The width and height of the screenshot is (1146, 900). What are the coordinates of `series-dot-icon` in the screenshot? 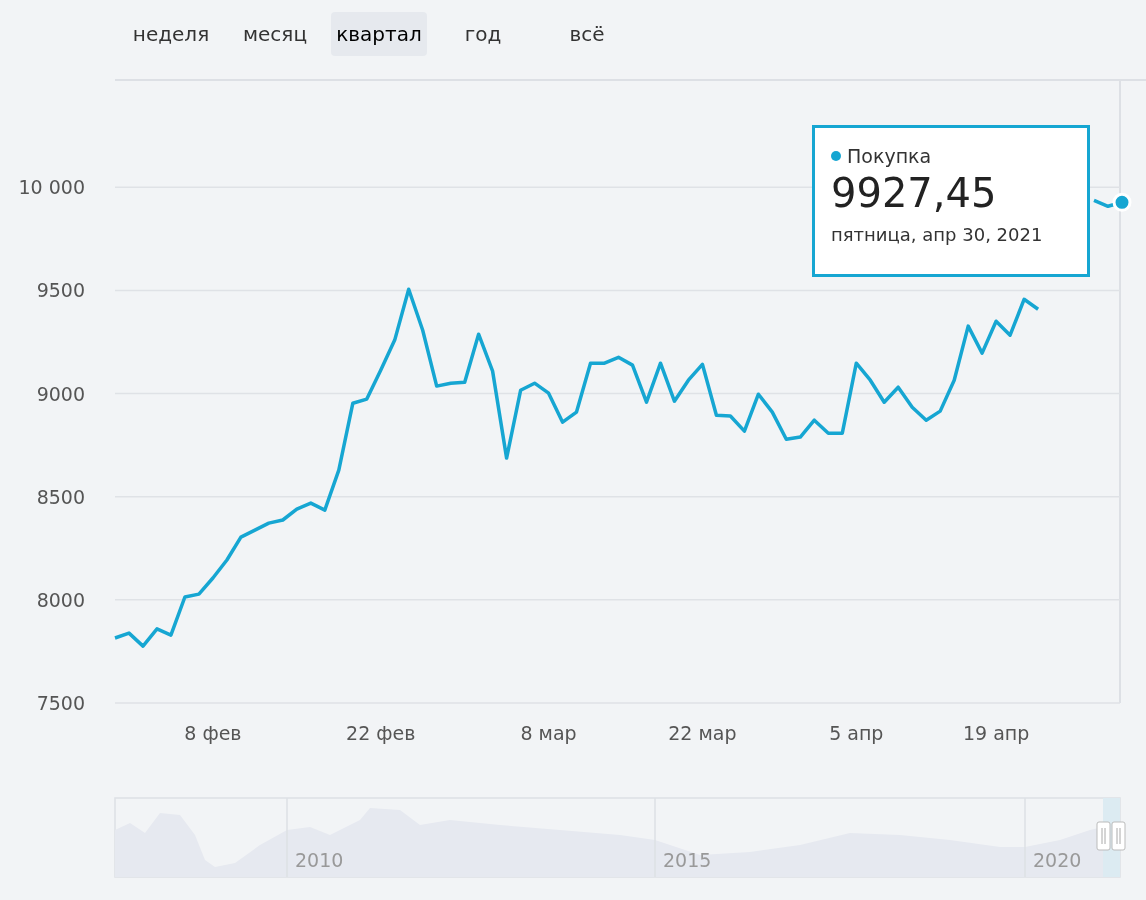 It's located at (836, 156).